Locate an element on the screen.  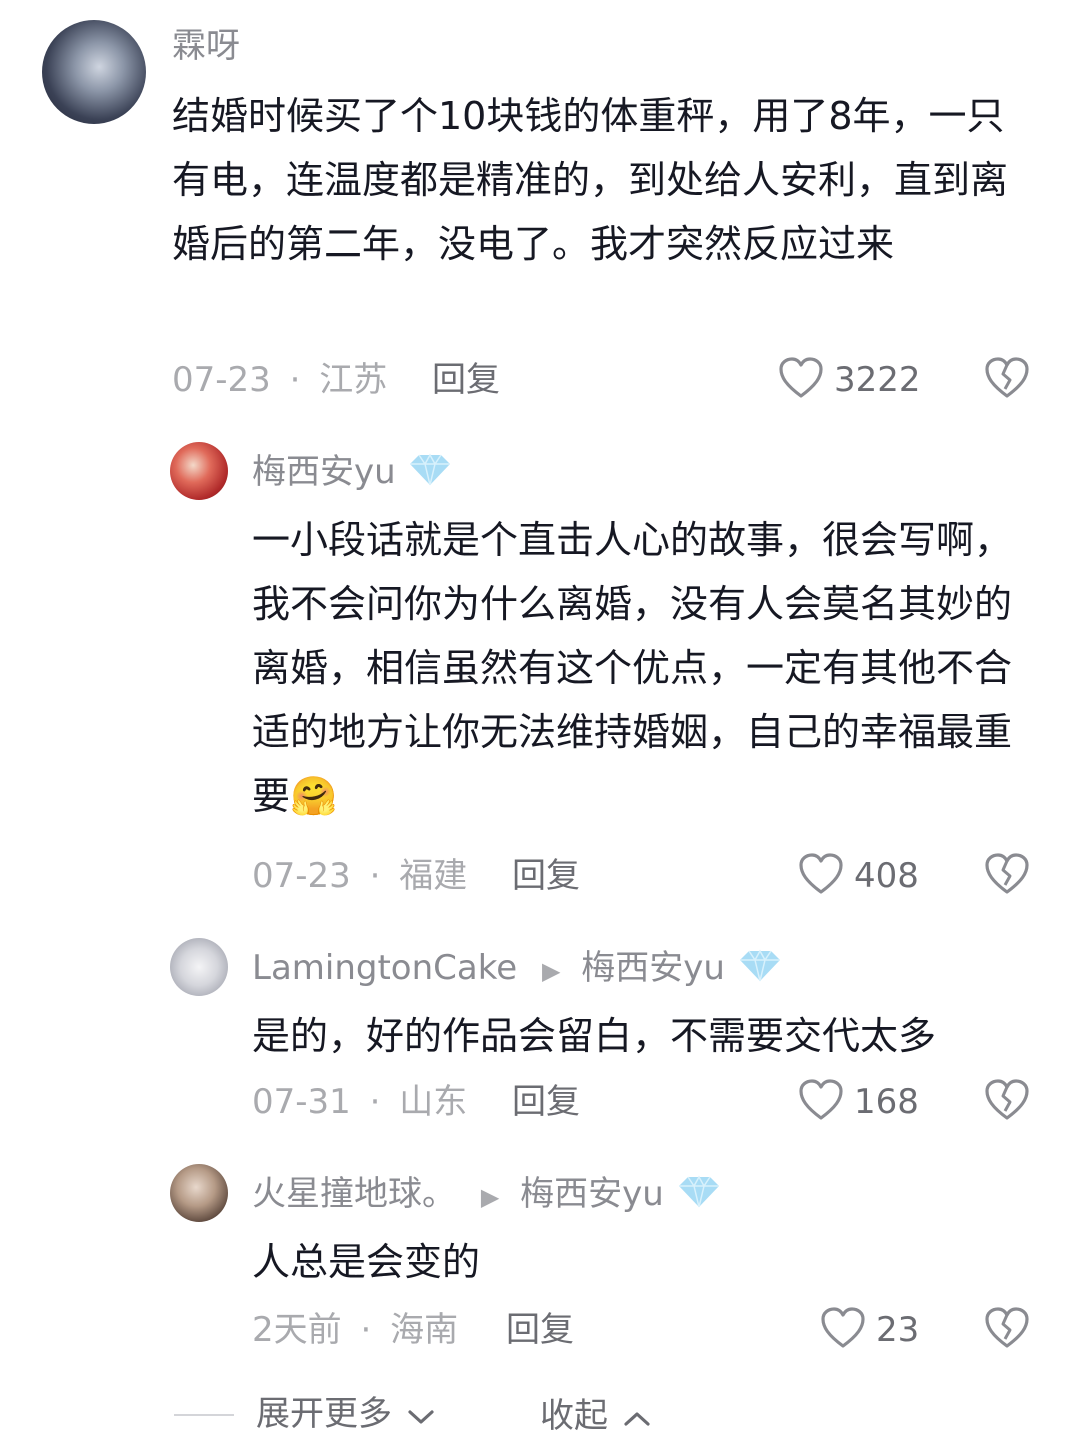
expand-more-button: 展开更多 is located at coordinates (345, 1415).